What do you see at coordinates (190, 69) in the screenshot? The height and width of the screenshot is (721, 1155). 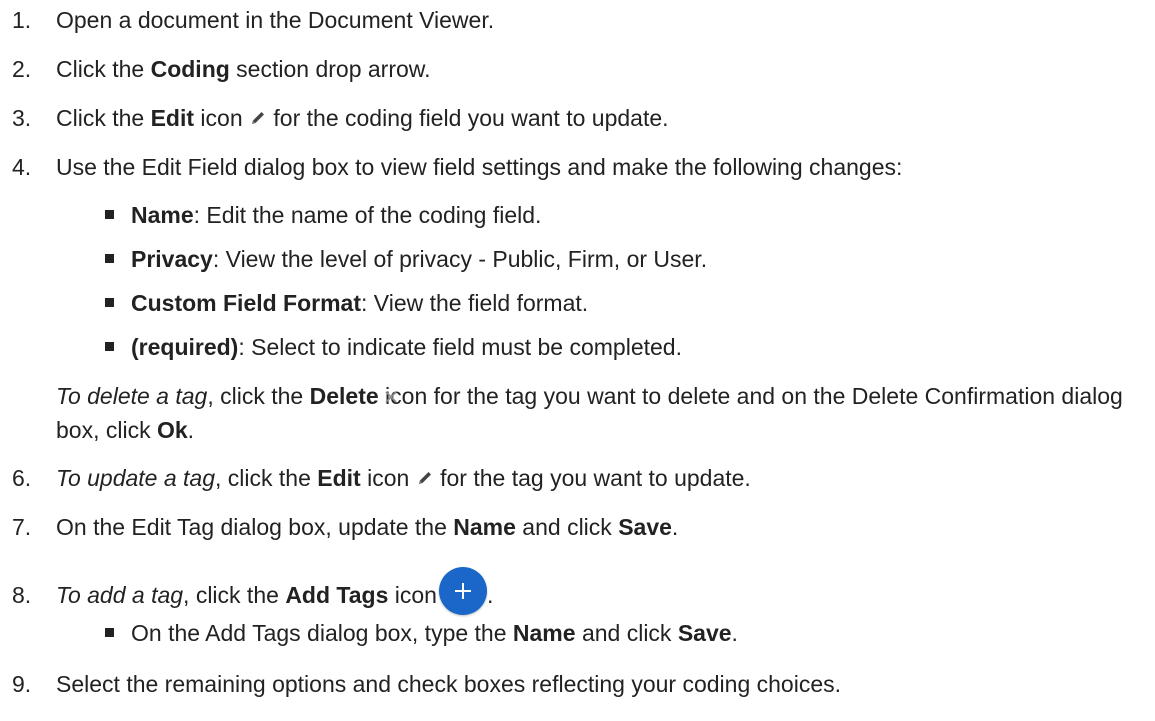 I see `coding-label: Coding` at bounding box center [190, 69].